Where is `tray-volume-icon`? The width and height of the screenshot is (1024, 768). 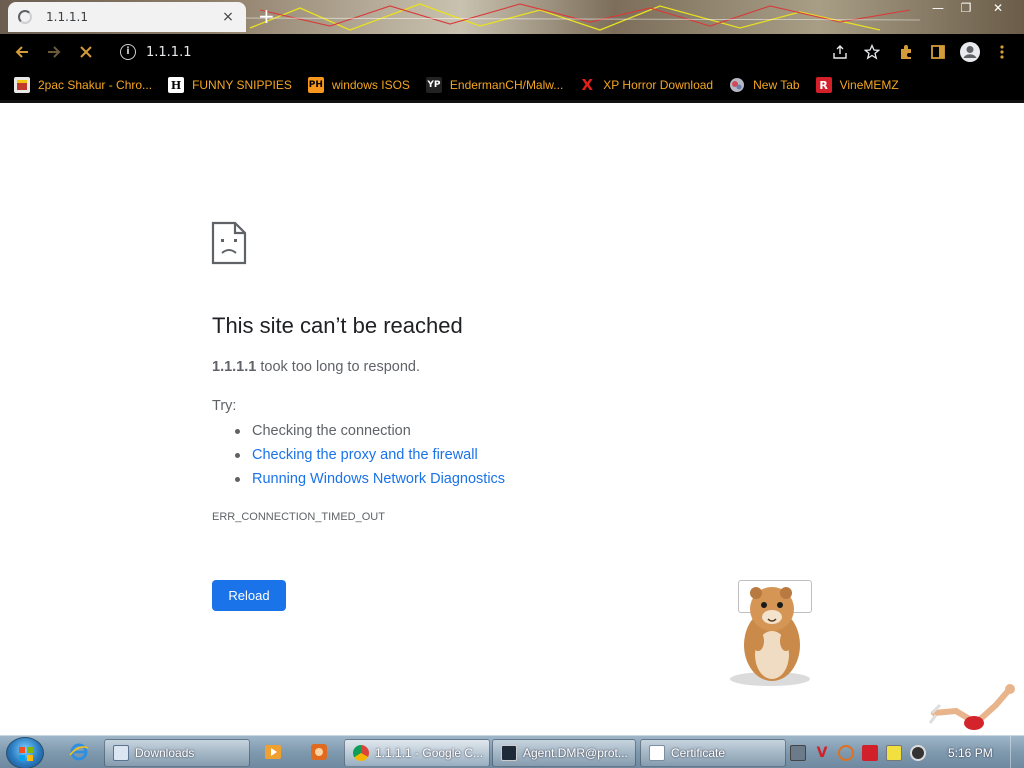
tray-volume-icon is located at coordinates (918, 753).